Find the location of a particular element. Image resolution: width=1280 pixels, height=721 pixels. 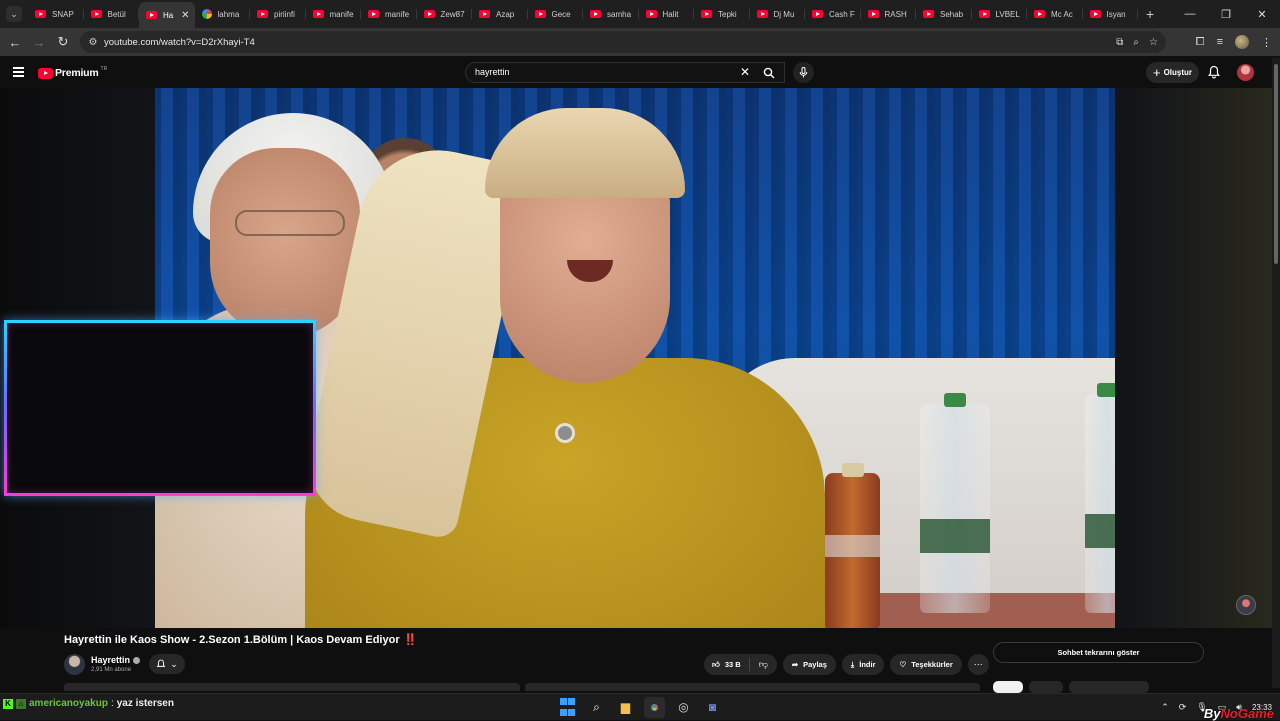

microphone-icon is located at coordinates (803, 72).